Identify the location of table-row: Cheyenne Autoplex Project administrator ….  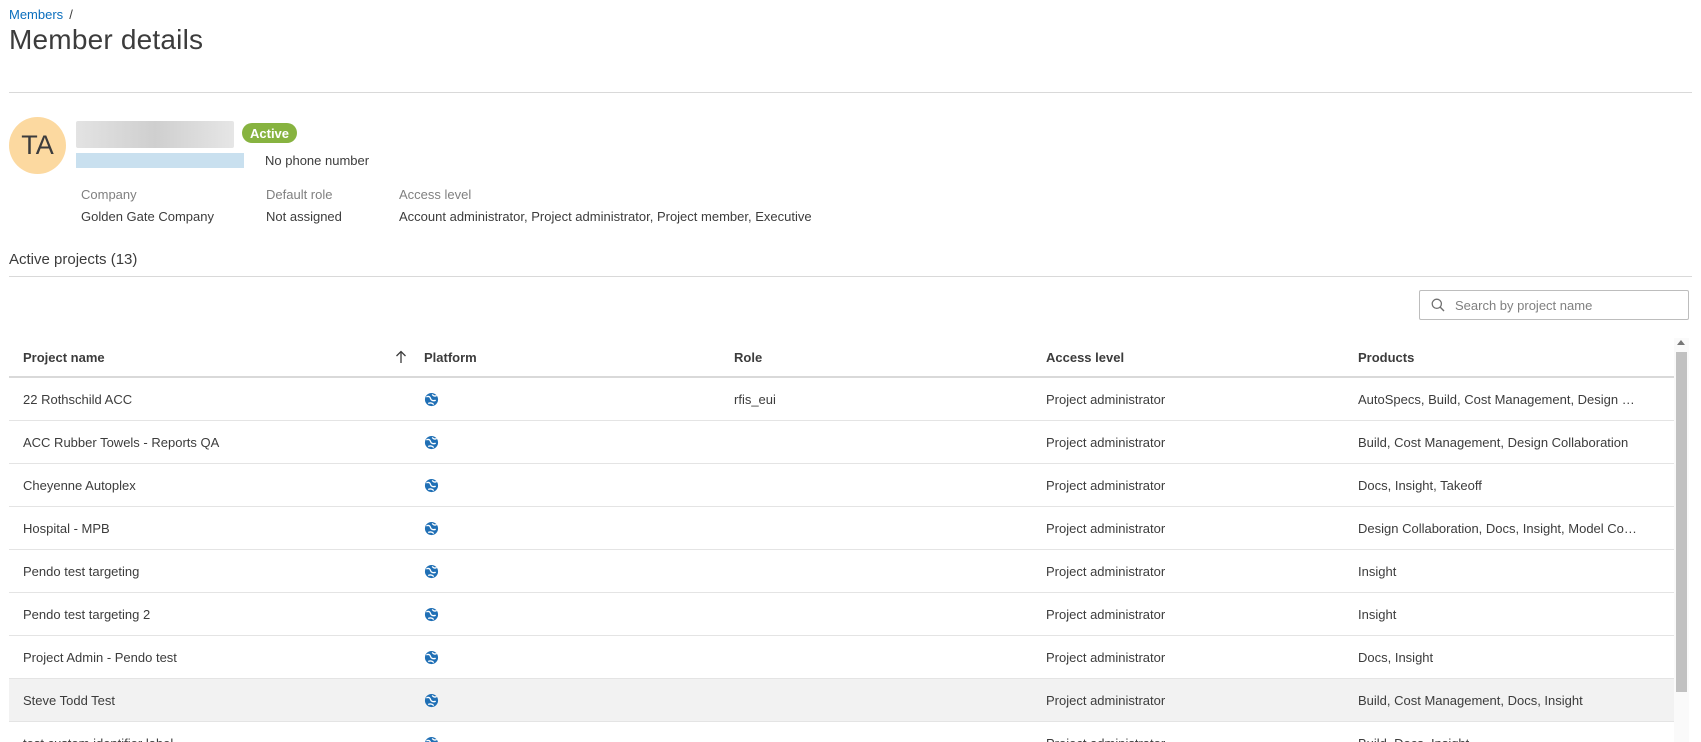
(841, 485).